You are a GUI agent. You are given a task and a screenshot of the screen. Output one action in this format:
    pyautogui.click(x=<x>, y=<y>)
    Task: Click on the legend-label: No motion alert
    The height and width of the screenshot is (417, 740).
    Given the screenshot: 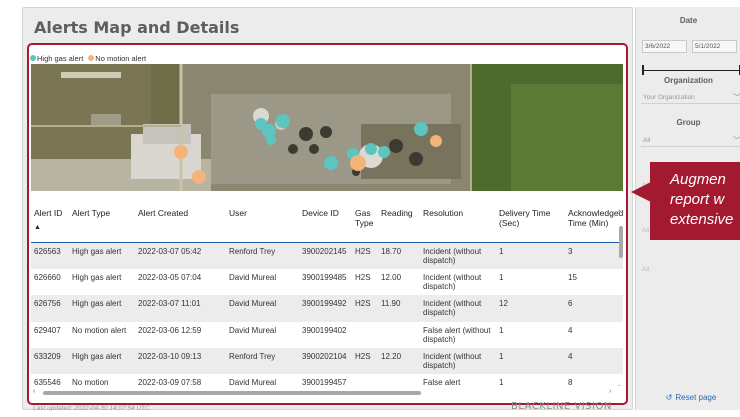 What is the action you would take?
    pyautogui.click(x=121, y=58)
    